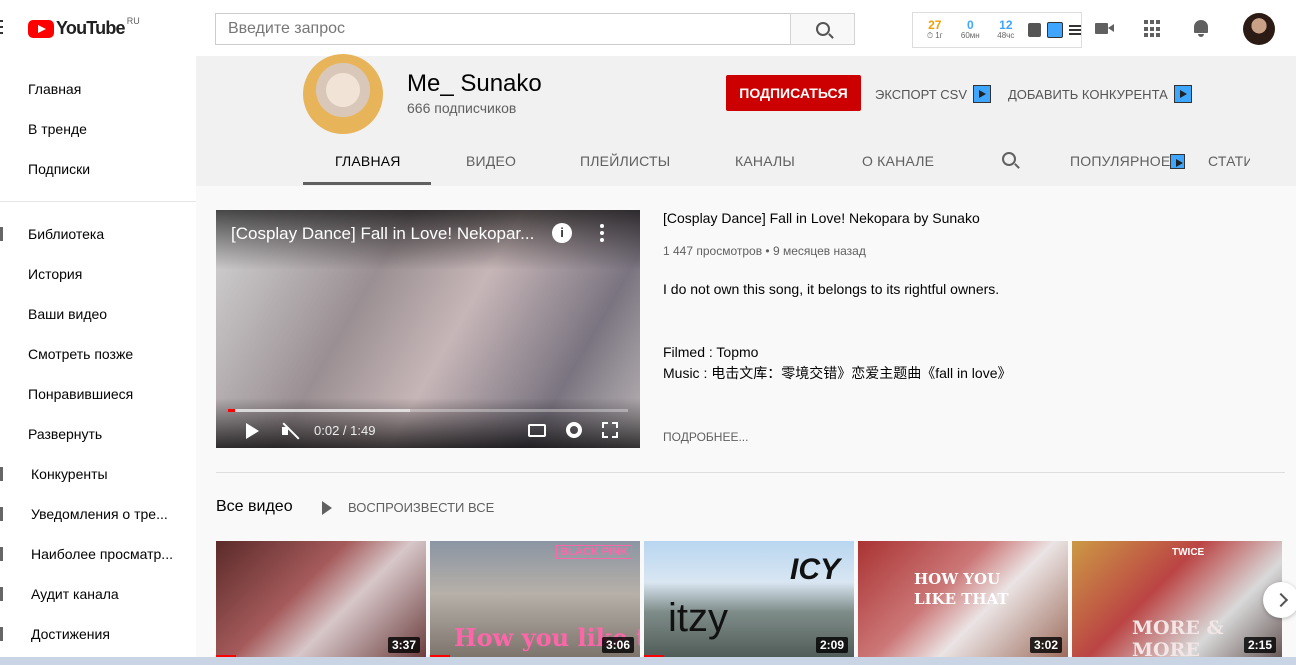  Describe the element at coordinates (1259, 29) in the screenshot. I see `account-avatar` at that location.